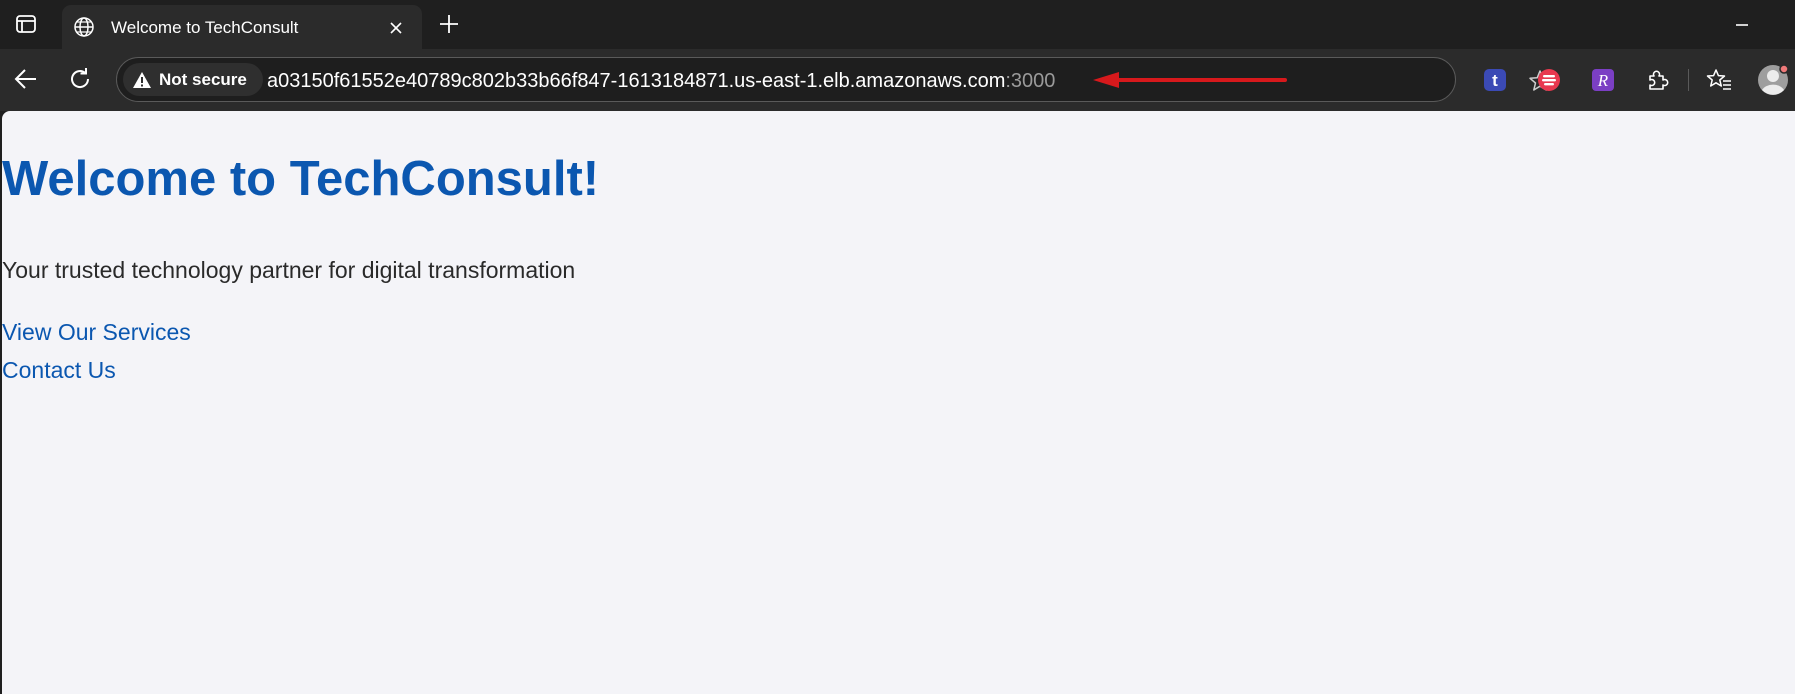 Image resolution: width=1795 pixels, height=694 pixels. What do you see at coordinates (205, 27) in the screenshot?
I see `tab-title: Welcome to TechConsult` at bounding box center [205, 27].